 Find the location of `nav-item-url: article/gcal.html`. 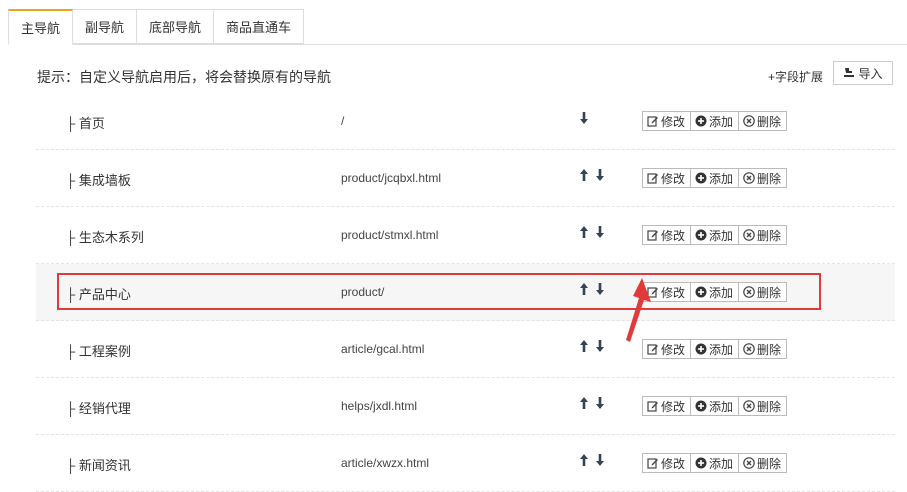

nav-item-url: article/gcal.html is located at coordinates (383, 349).